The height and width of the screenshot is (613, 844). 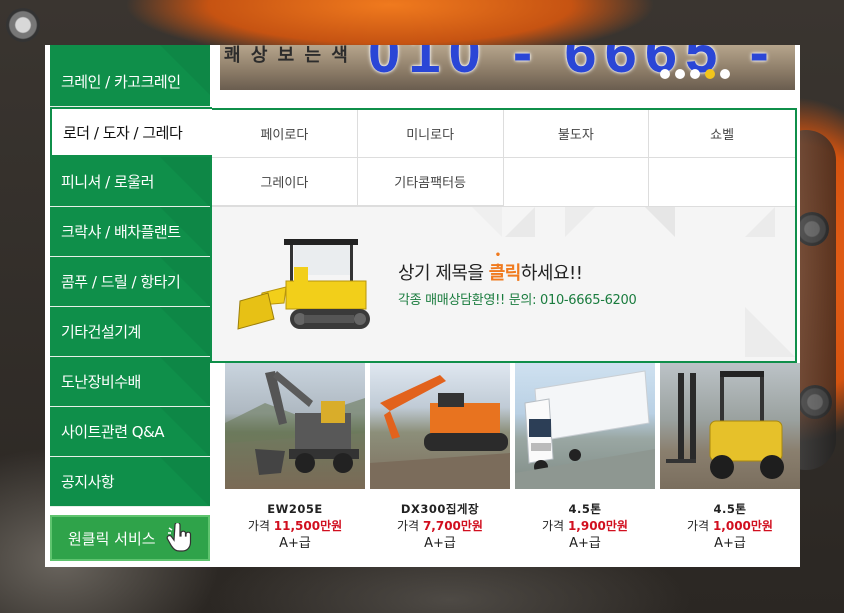 I want to click on forklift-image, so click(x=725, y=425).